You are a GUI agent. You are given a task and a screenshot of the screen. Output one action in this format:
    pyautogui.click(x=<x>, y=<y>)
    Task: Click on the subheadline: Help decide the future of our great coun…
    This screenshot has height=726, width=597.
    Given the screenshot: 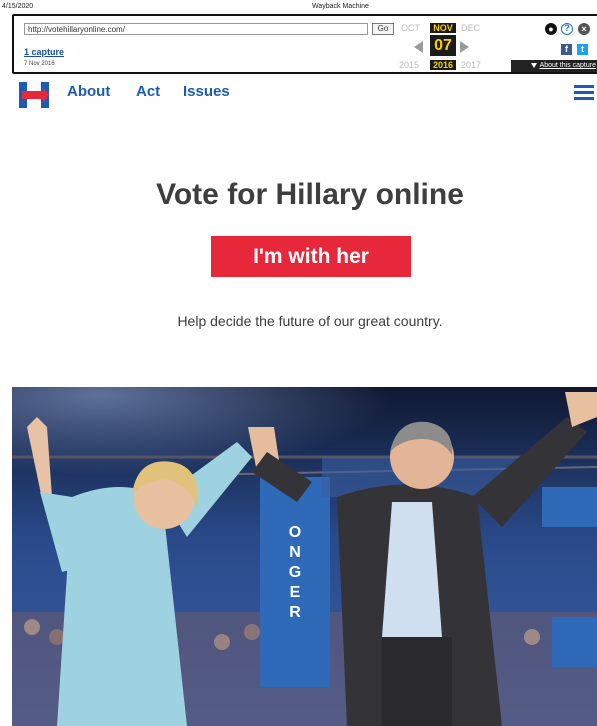 What is the action you would take?
    pyautogui.click(x=310, y=321)
    